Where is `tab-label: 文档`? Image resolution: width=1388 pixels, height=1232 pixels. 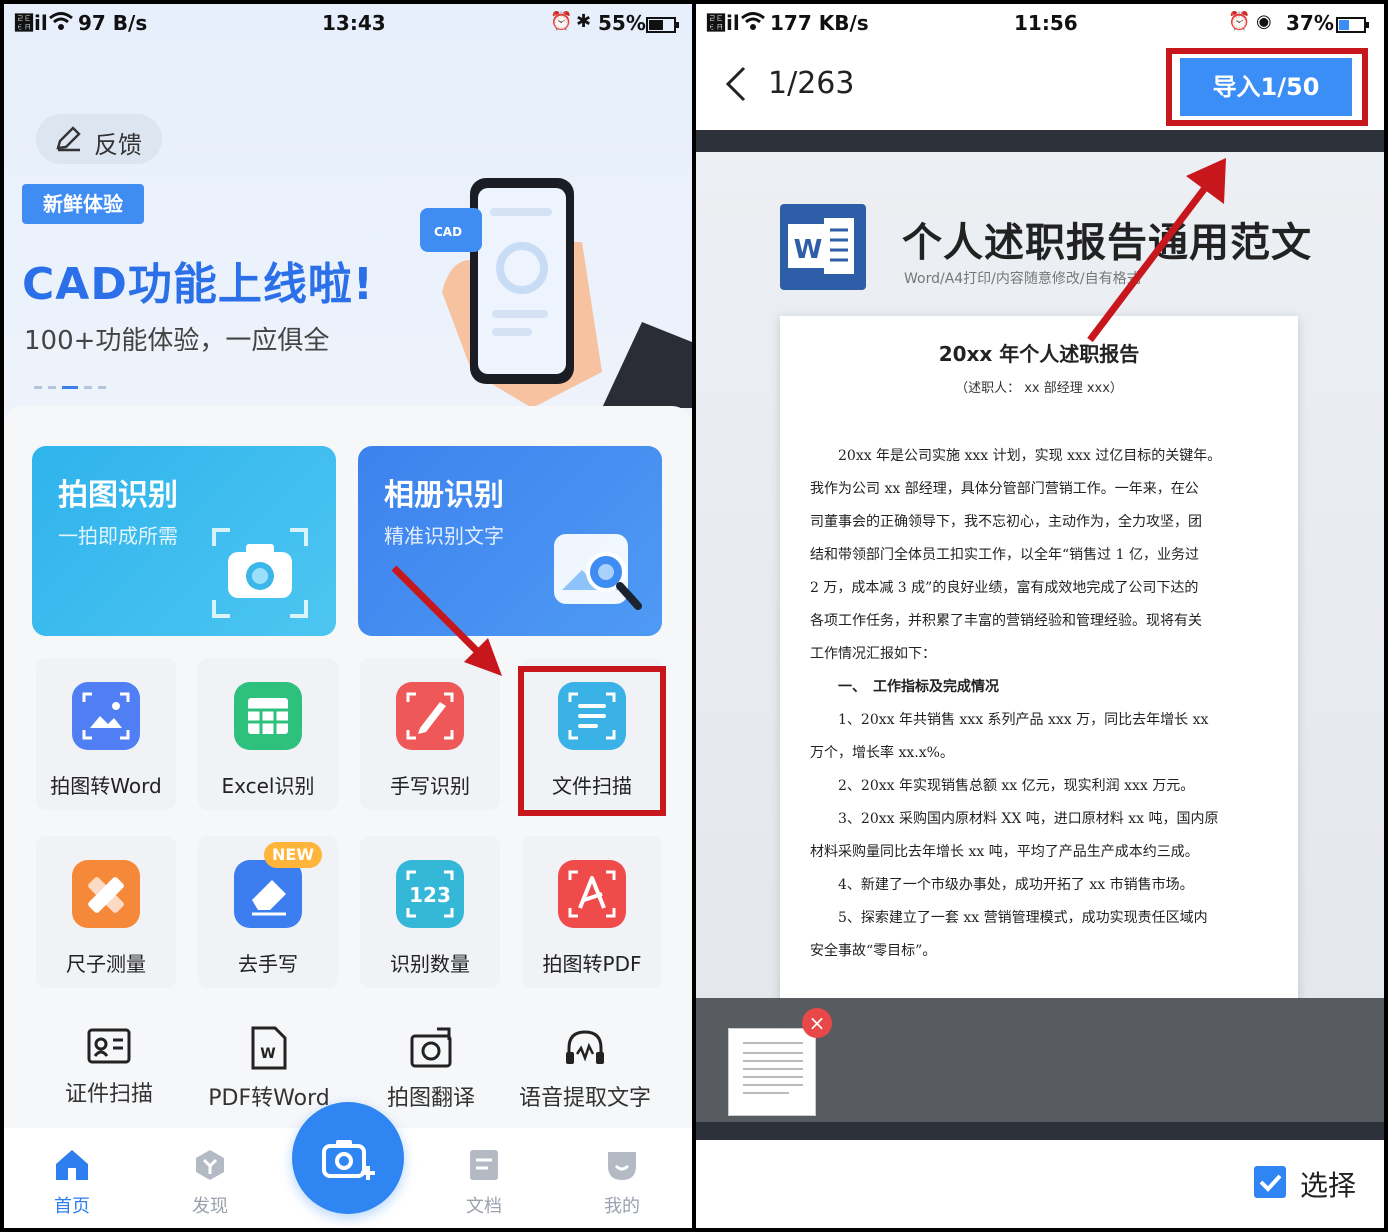 tab-label: 文档 is located at coordinates (484, 1206).